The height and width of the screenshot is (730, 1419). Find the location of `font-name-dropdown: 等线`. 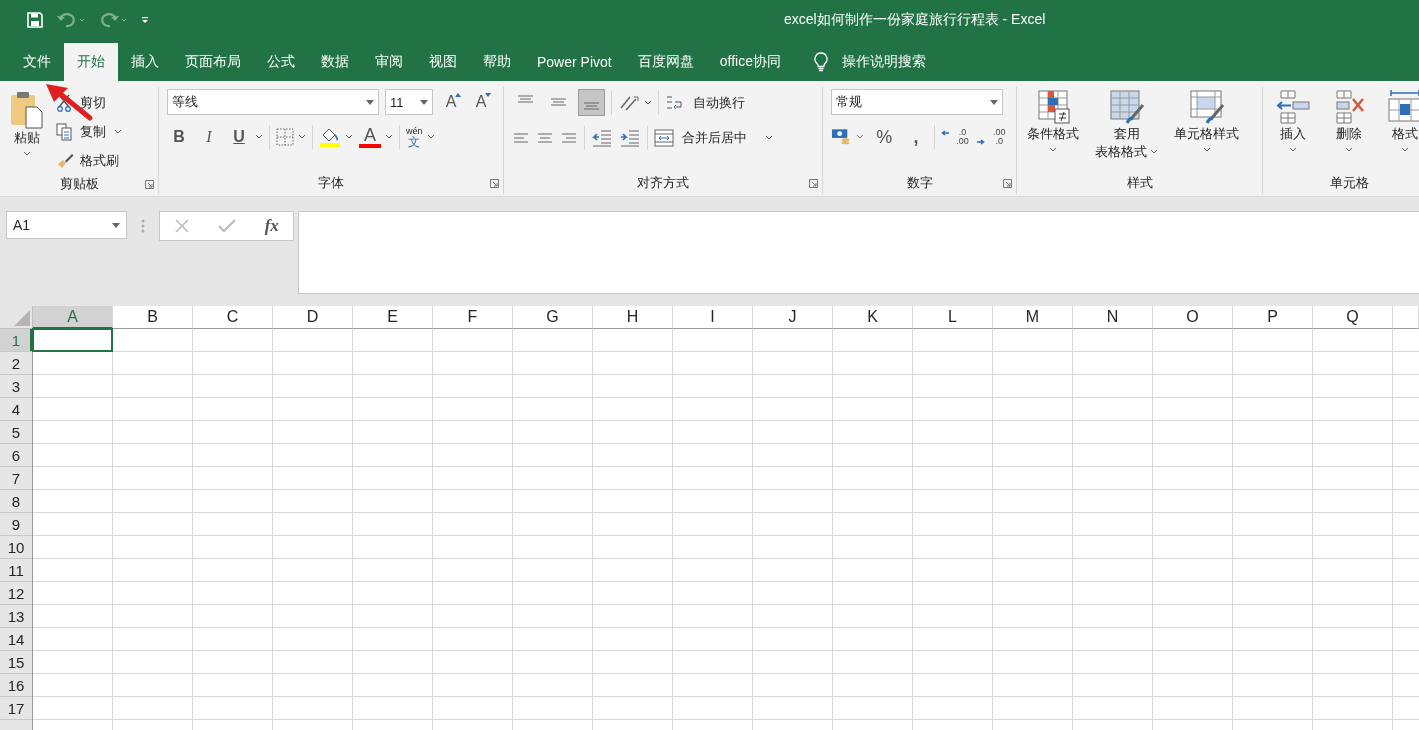

font-name-dropdown: 等线 is located at coordinates (273, 102).